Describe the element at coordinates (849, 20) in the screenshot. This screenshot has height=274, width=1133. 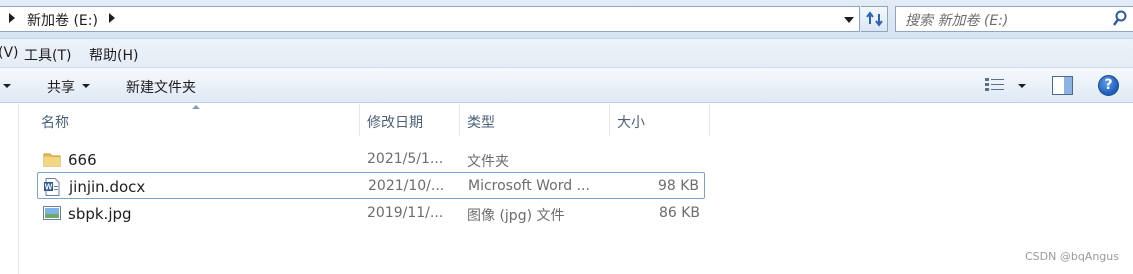
I see `address-history-dropdown-icon` at that location.